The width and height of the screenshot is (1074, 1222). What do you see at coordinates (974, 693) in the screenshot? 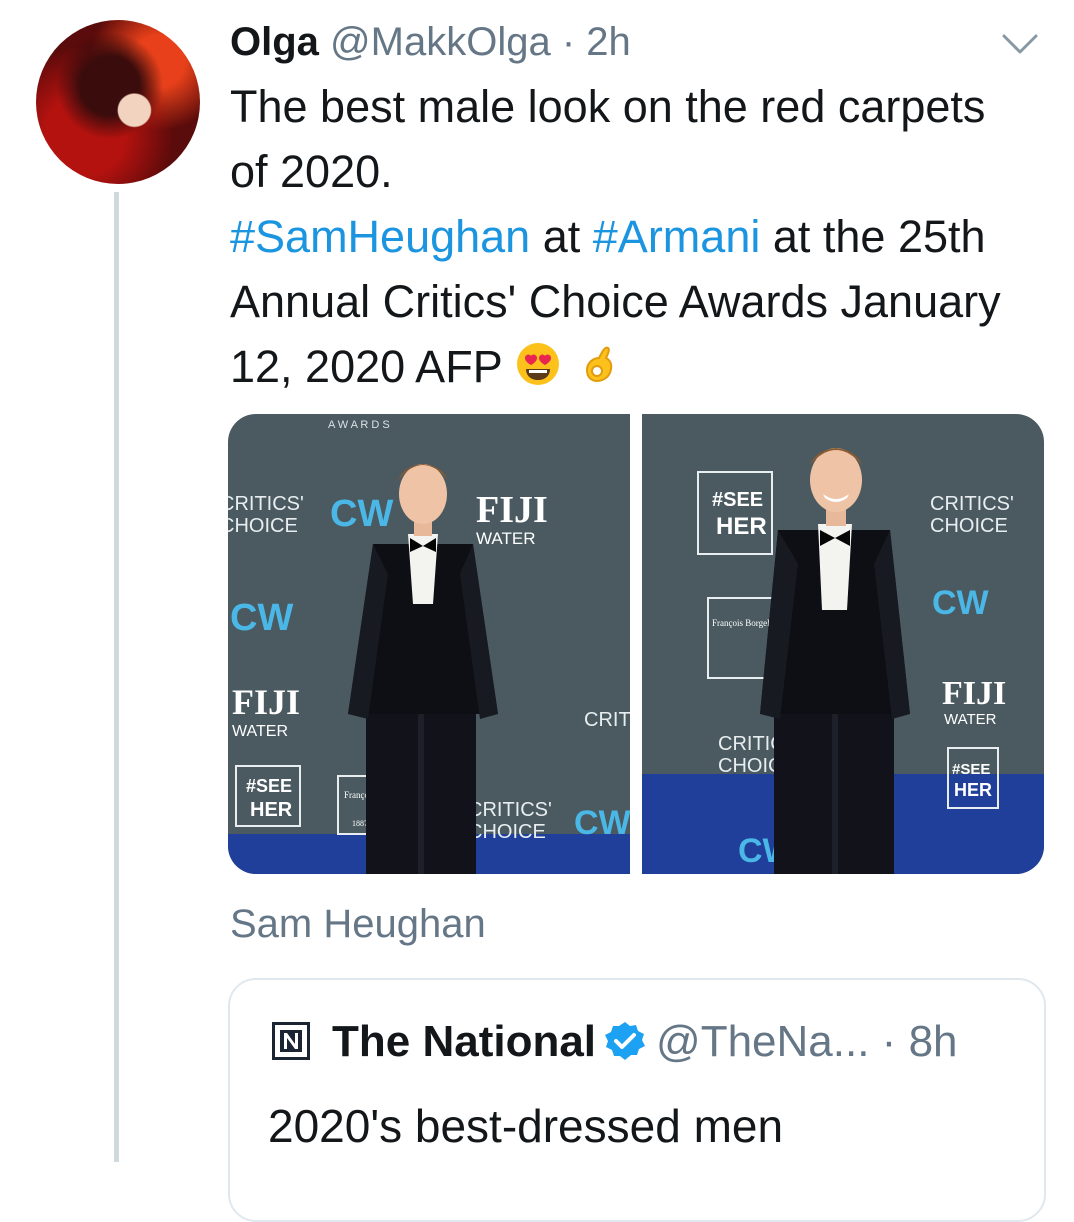
I see `backdrop-fiji-r: FIJI` at bounding box center [974, 693].